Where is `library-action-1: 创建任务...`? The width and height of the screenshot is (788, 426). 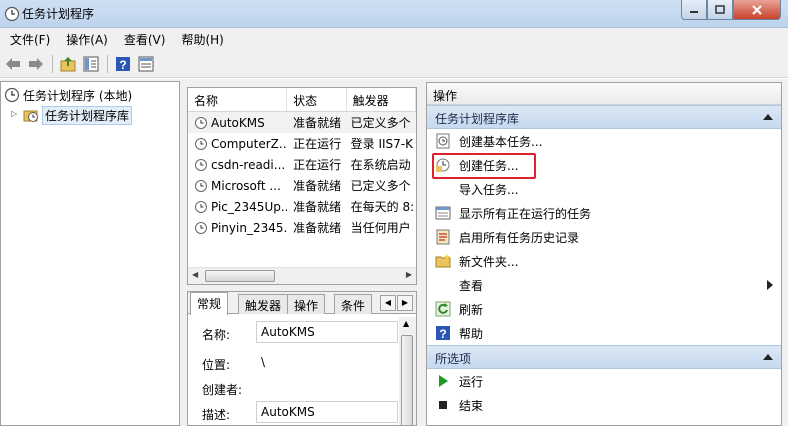
library-action-1: 创建任务... is located at coordinates (604, 165).